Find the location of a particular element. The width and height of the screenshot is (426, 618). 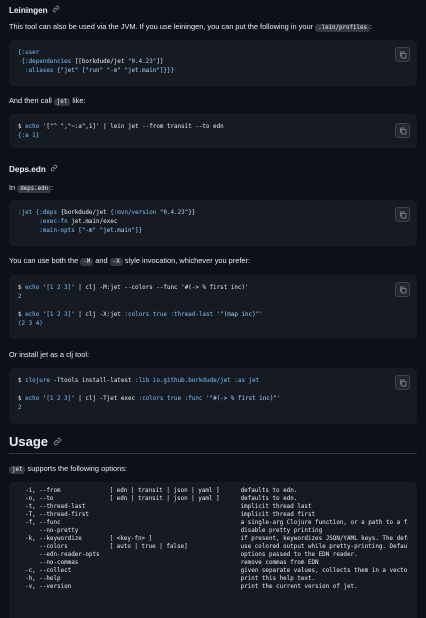

code-line: {:dependencies [[borkdude/jet "0.4.23"]] is located at coordinates (213, 62).